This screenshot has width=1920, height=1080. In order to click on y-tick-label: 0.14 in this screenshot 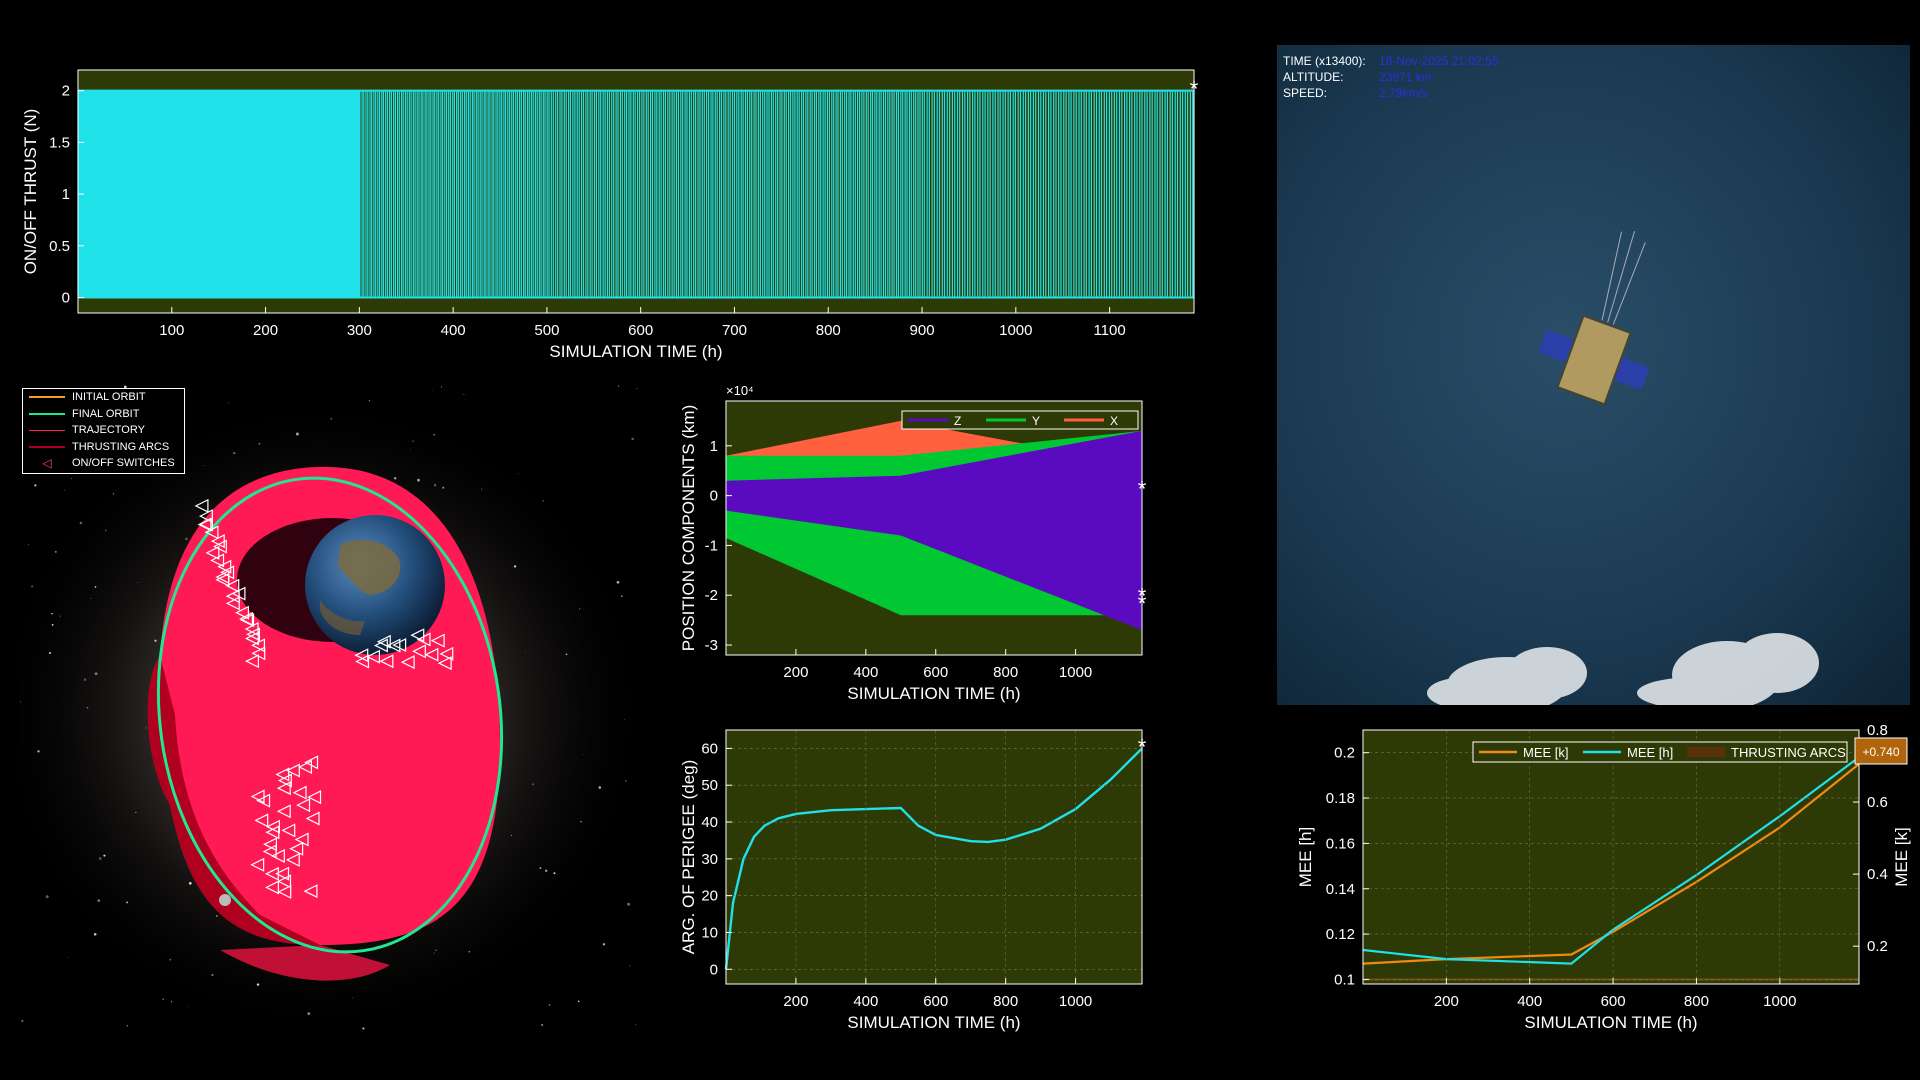, I will do `click(1340, 889)`.